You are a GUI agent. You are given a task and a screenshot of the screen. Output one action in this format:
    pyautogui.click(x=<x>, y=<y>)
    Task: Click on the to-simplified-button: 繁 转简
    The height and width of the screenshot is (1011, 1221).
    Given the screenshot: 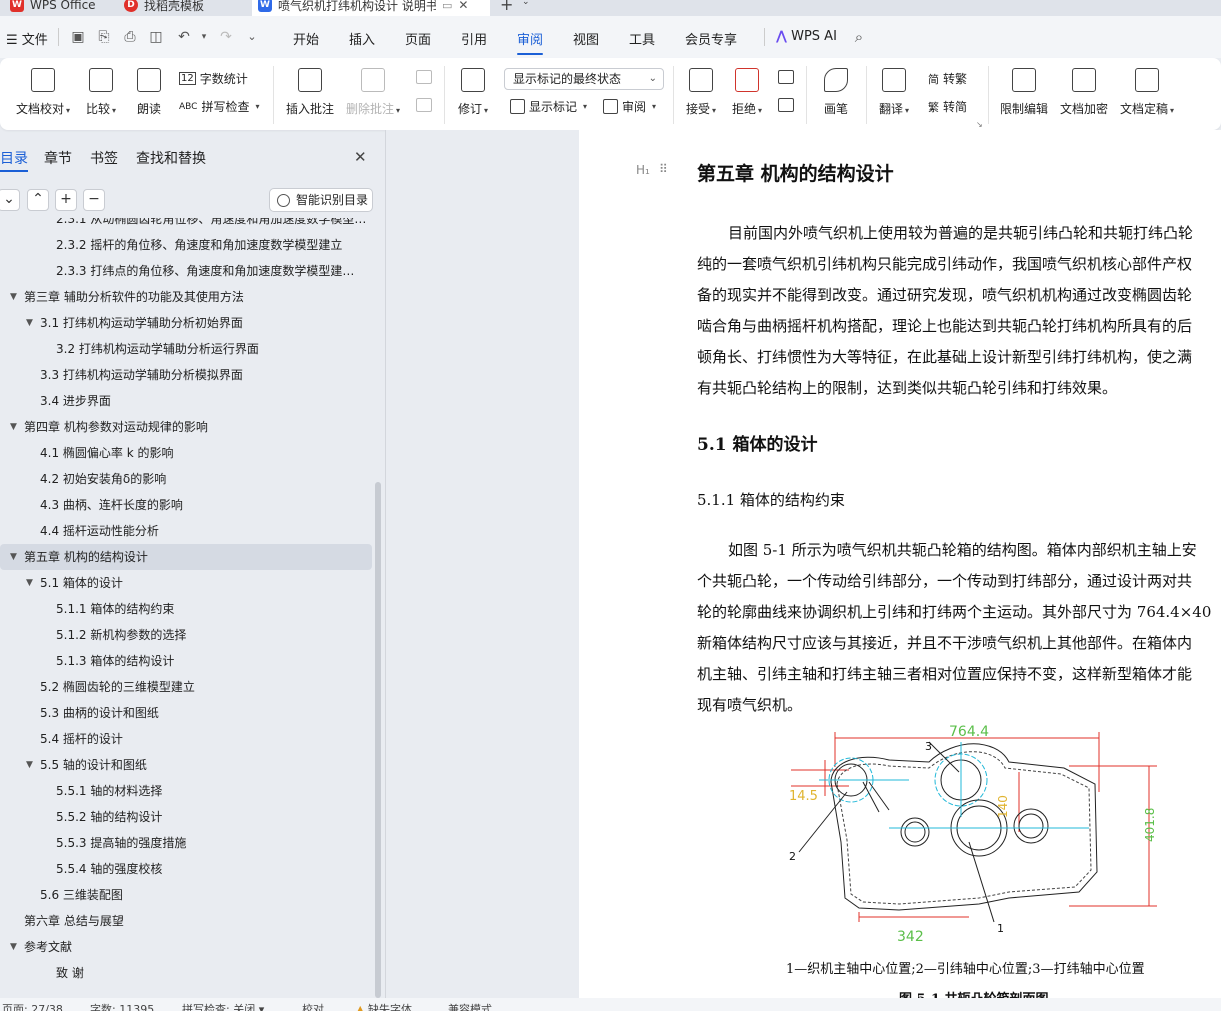 What is the action you would take?
    pyautogui.click(x=947, y=106)
    